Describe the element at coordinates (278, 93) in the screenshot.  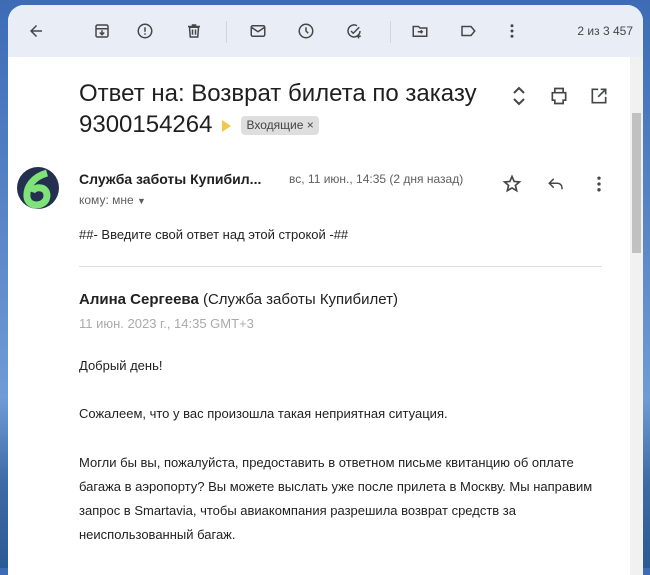
I see `subject-line1: Ответ на: Возврат билета по заказу` at that location.